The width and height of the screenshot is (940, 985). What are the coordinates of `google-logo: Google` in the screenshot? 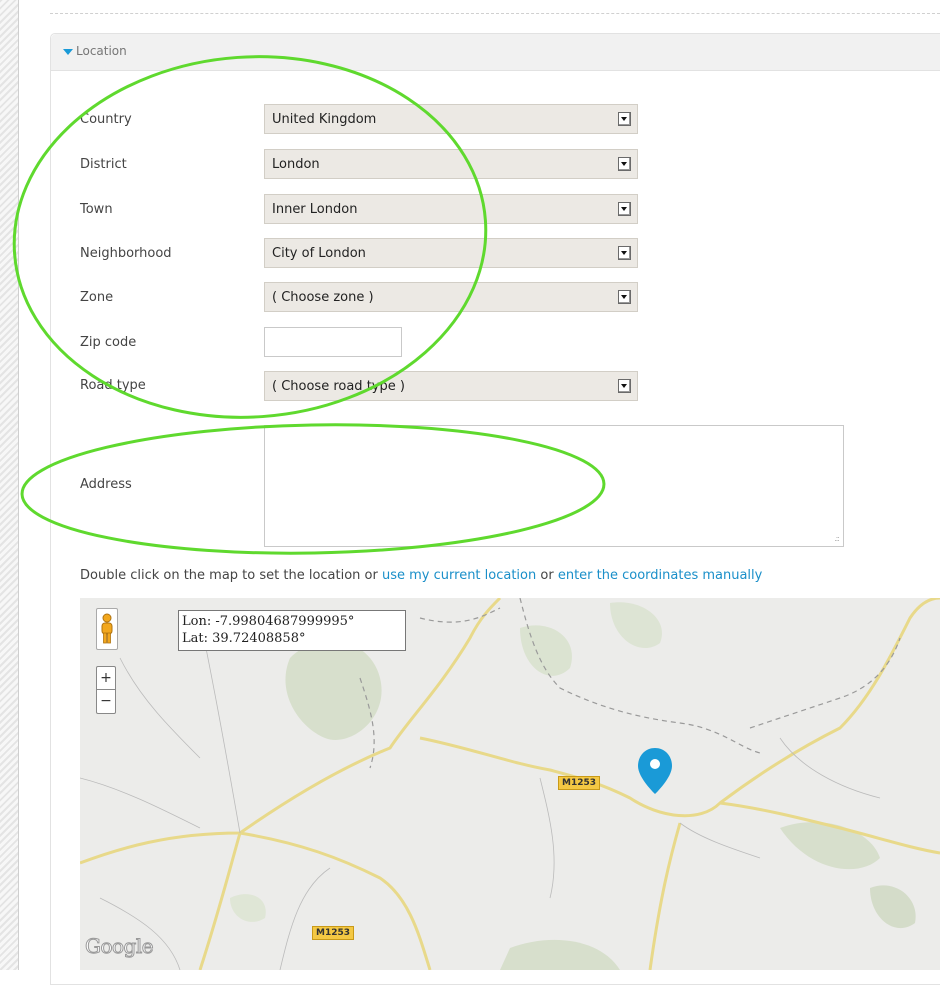 It's located at (119, 946).